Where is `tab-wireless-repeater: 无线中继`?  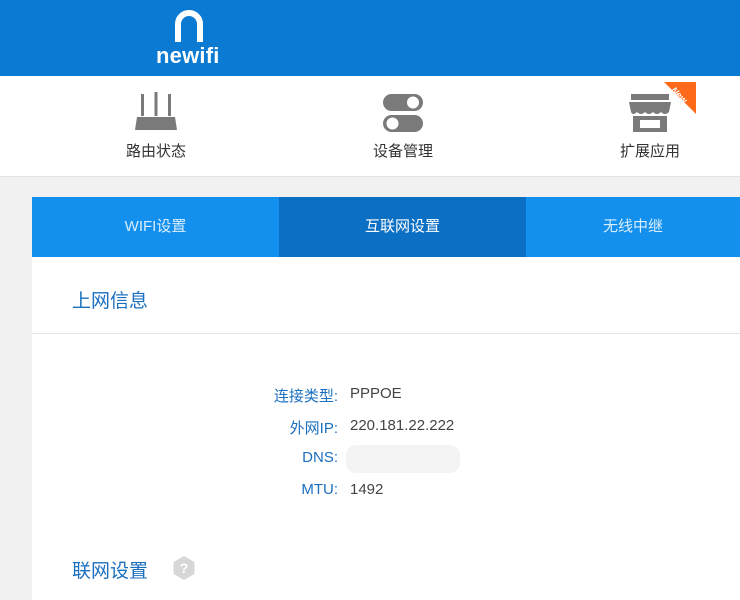
tab-wireless-repeater: 无线中继 is located at coordinates (633, 227).